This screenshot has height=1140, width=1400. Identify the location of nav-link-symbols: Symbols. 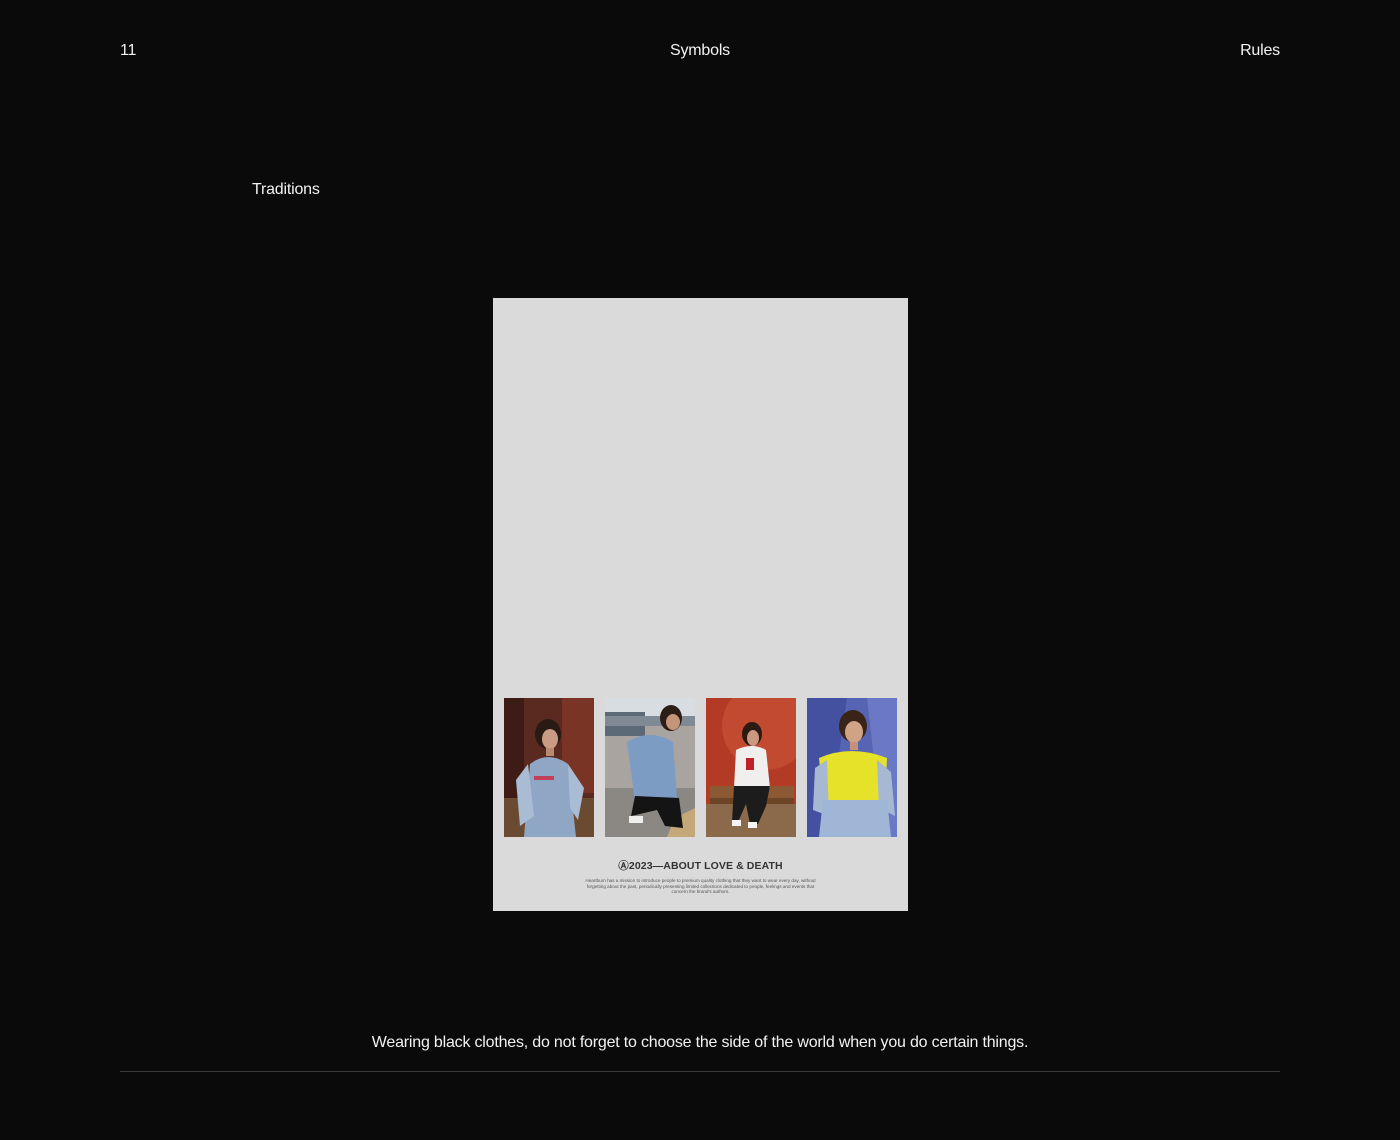
(700, 51).